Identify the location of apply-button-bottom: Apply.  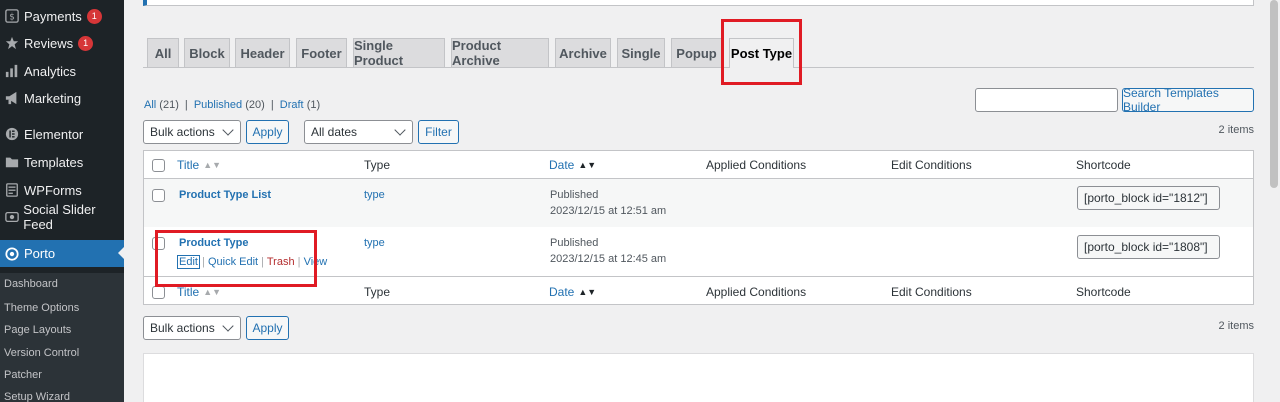
(267, 328).